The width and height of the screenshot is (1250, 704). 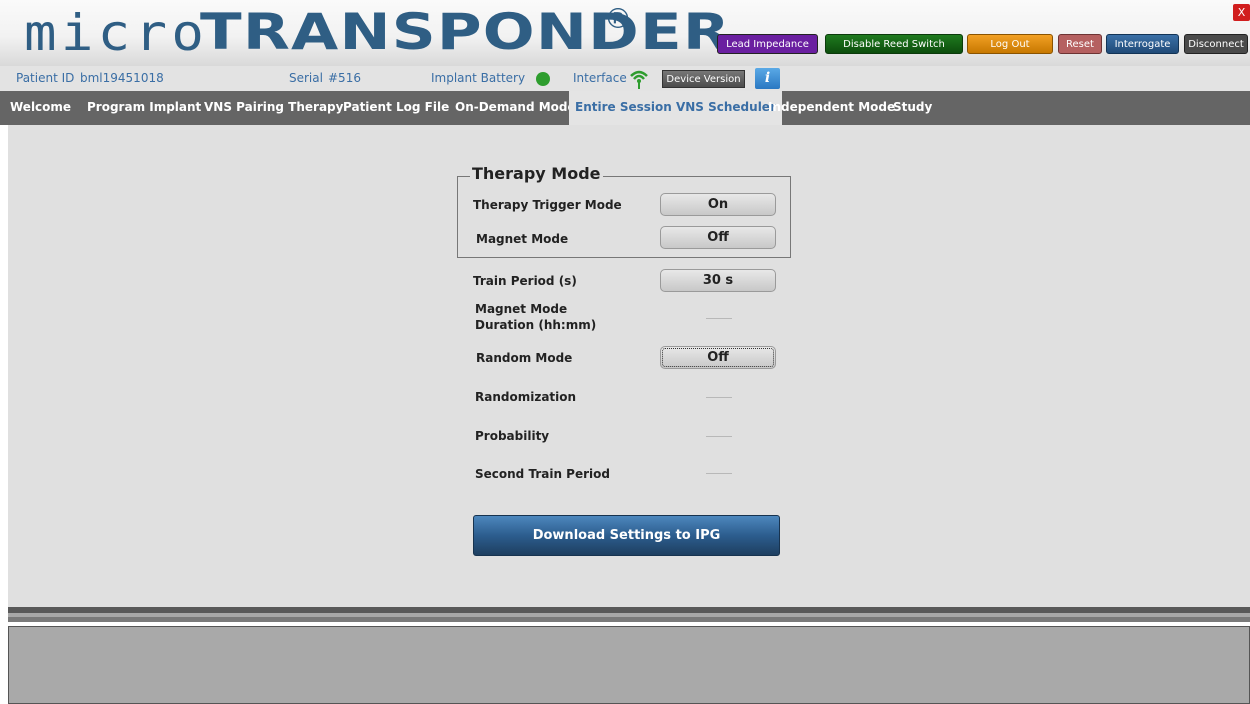 What do you see at coordinates (1010, 44) in the screenshot?
I see `log-out-button: Log Out` at bounding box center [1010, 44].